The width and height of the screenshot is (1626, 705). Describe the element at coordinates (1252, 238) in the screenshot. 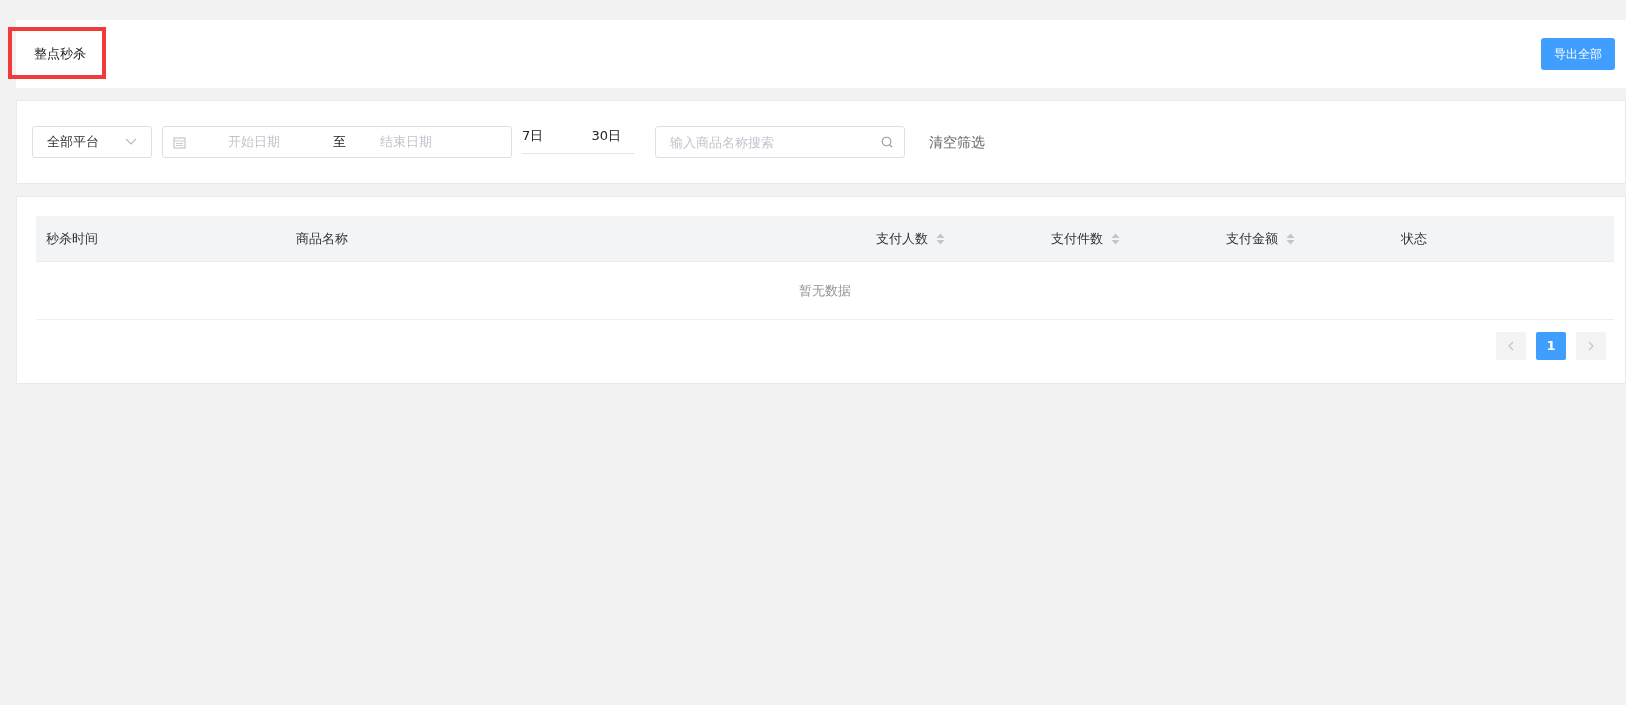

I see `column-header: 支付金额` at that location.